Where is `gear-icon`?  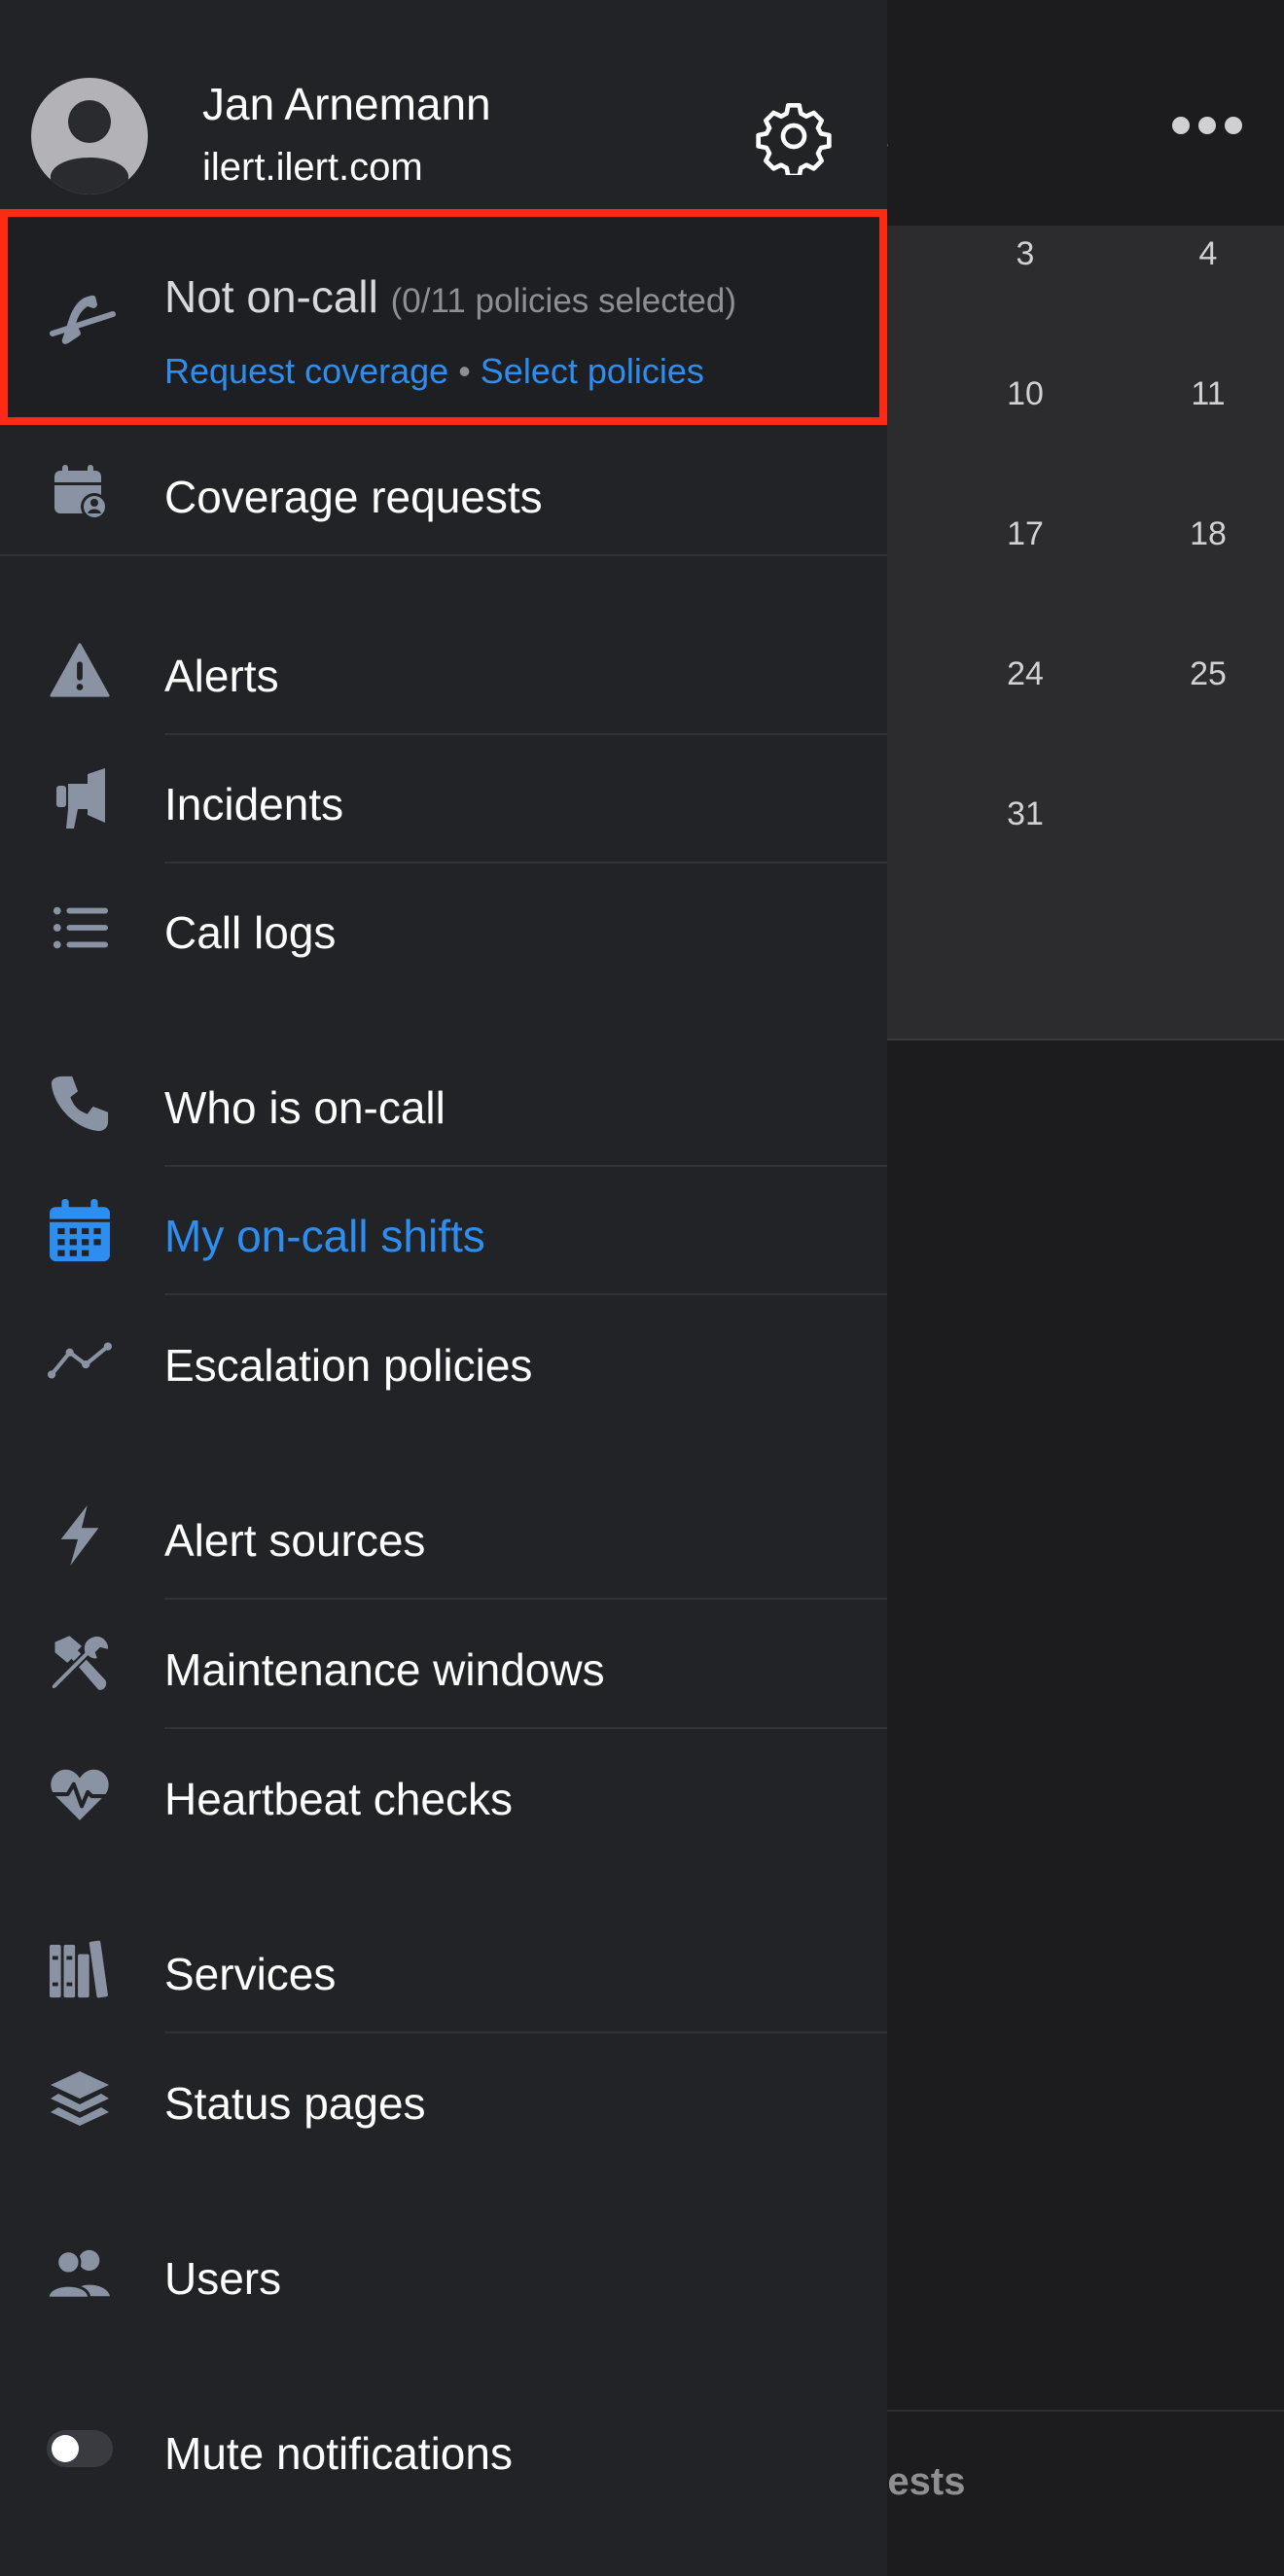
gear-icon is located at coordinates (794, 141).